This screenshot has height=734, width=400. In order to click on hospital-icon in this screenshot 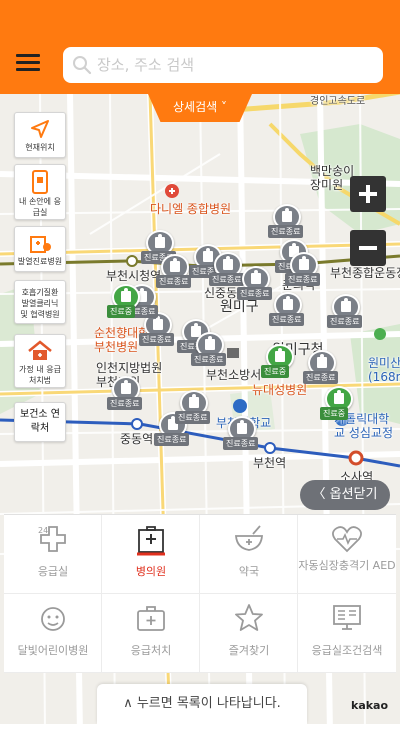, I will do `click(151, 541)`.